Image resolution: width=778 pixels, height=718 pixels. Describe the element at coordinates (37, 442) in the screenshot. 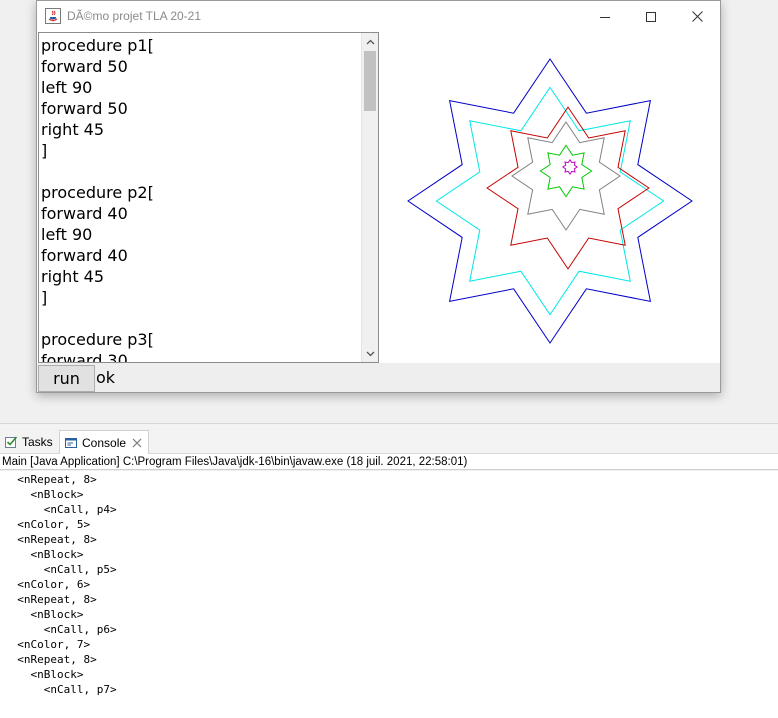

I see `tab-tasks-label: Tasks` at that location.